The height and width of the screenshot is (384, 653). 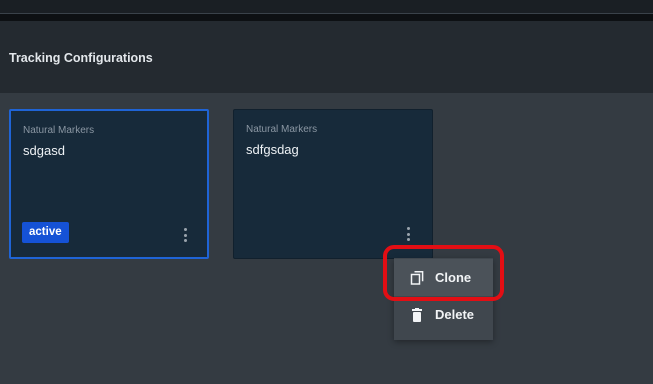 What do you see at coordinates (81, 58) in the screenshot?
I see `page-title: Tracking Configurations` at bounding box center [81, 58].